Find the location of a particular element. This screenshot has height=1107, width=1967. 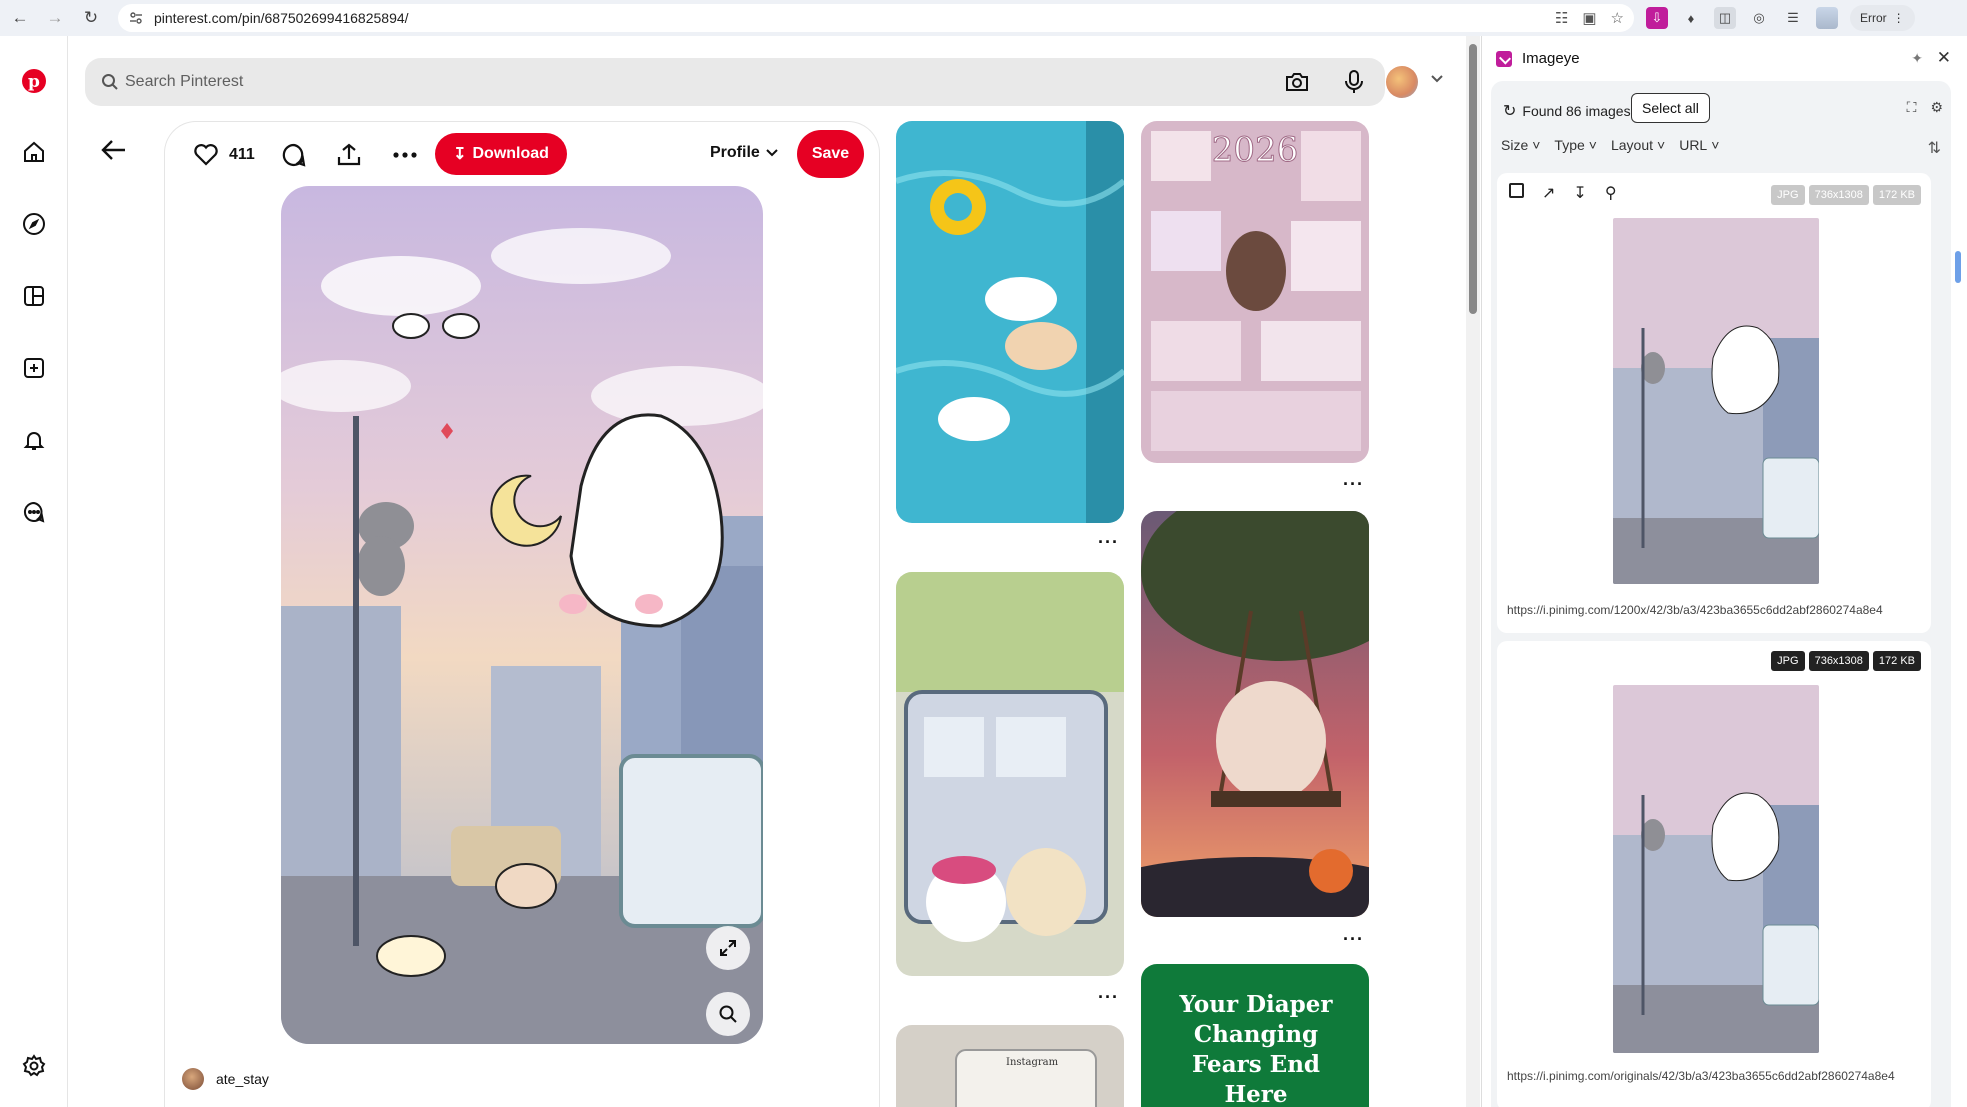

explore-compass-icon is located at coordinates (34, 224).